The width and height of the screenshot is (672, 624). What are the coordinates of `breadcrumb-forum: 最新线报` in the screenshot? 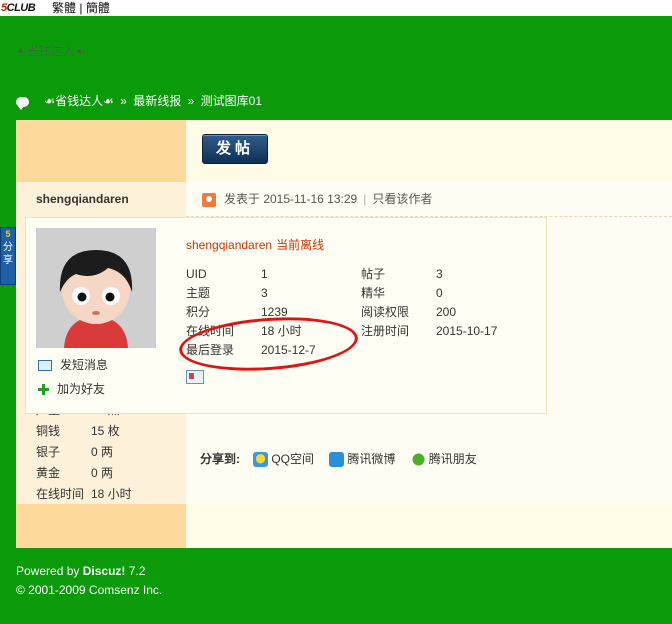 It's located at (157, 101).